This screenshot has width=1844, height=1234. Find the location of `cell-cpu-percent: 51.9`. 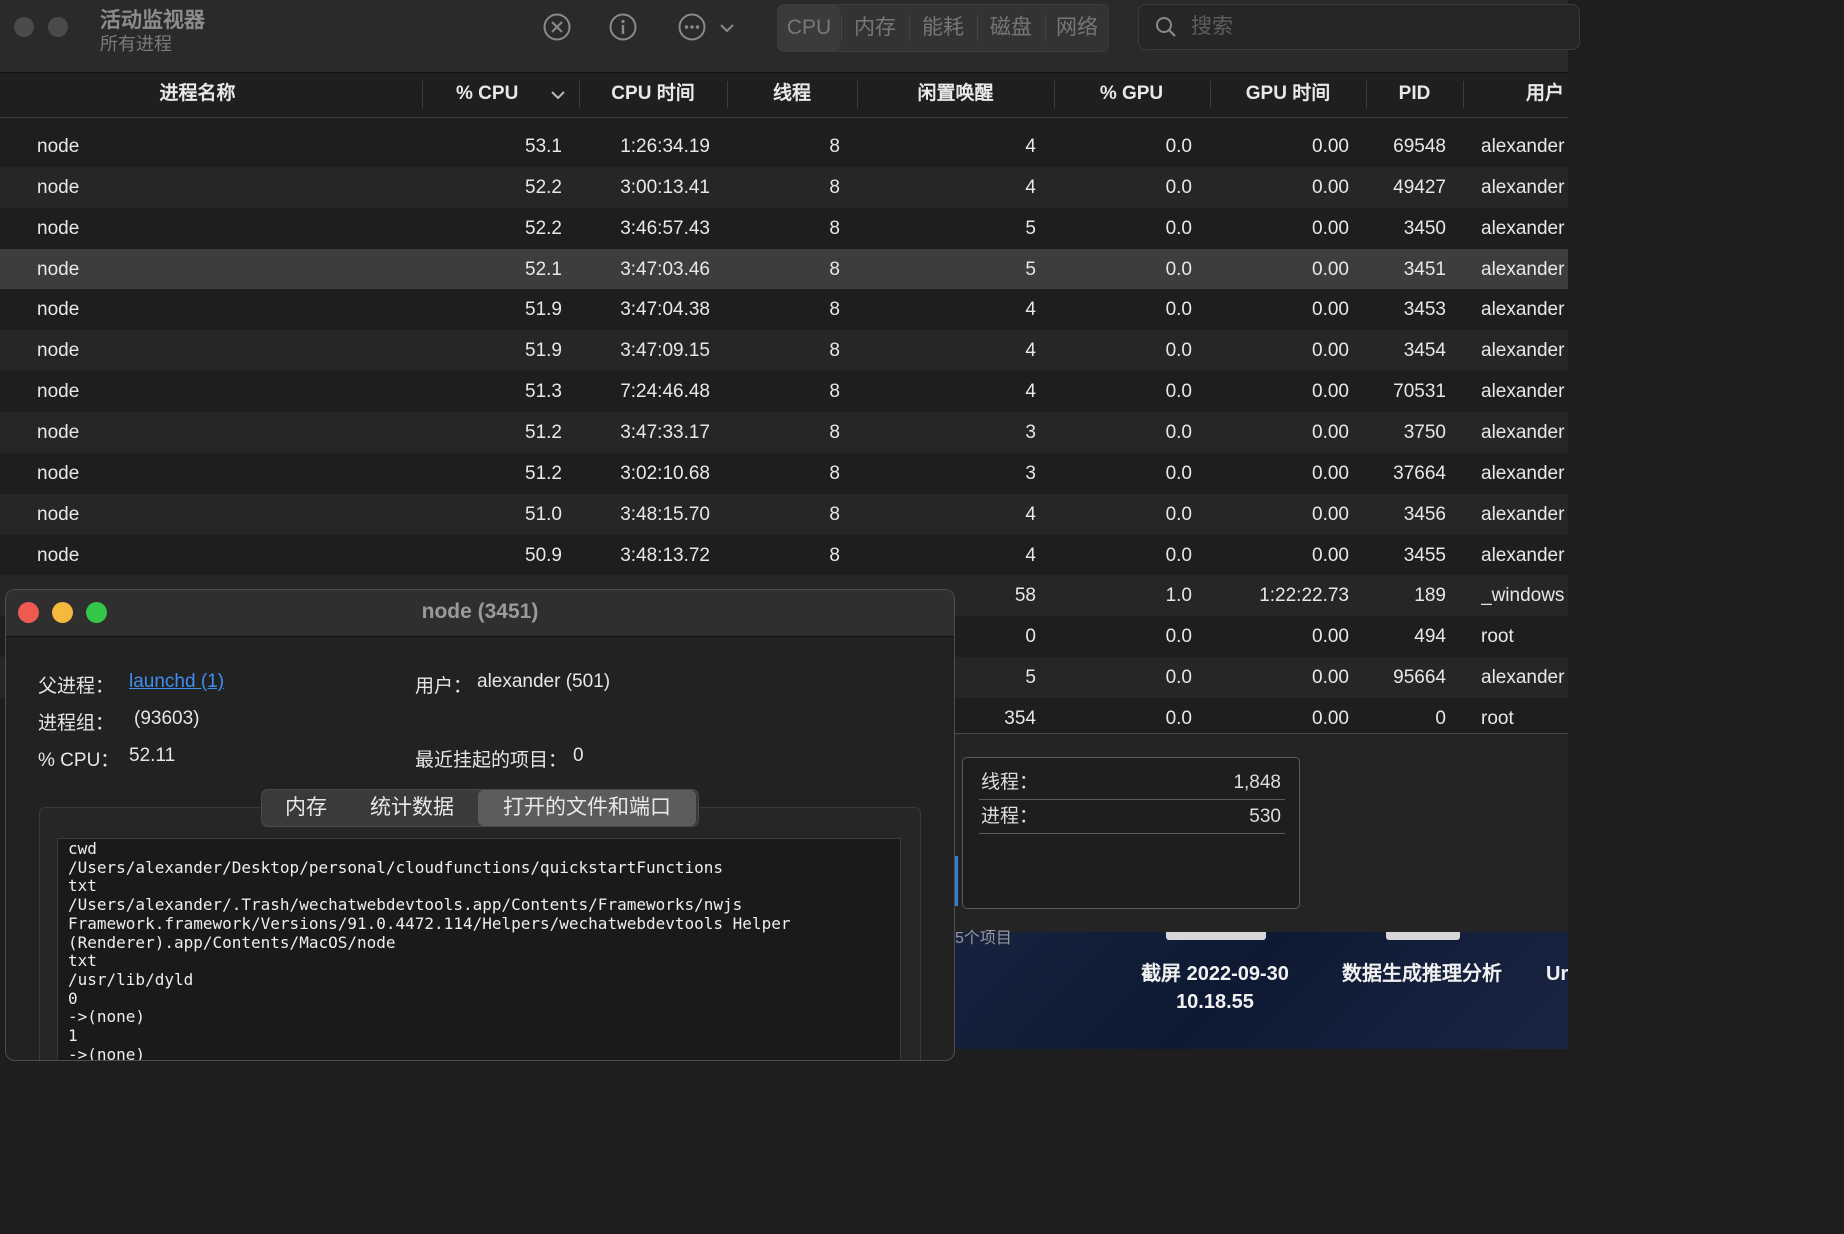

cell-cpu-percent: 51.9 is located at coordinates (543, 351).